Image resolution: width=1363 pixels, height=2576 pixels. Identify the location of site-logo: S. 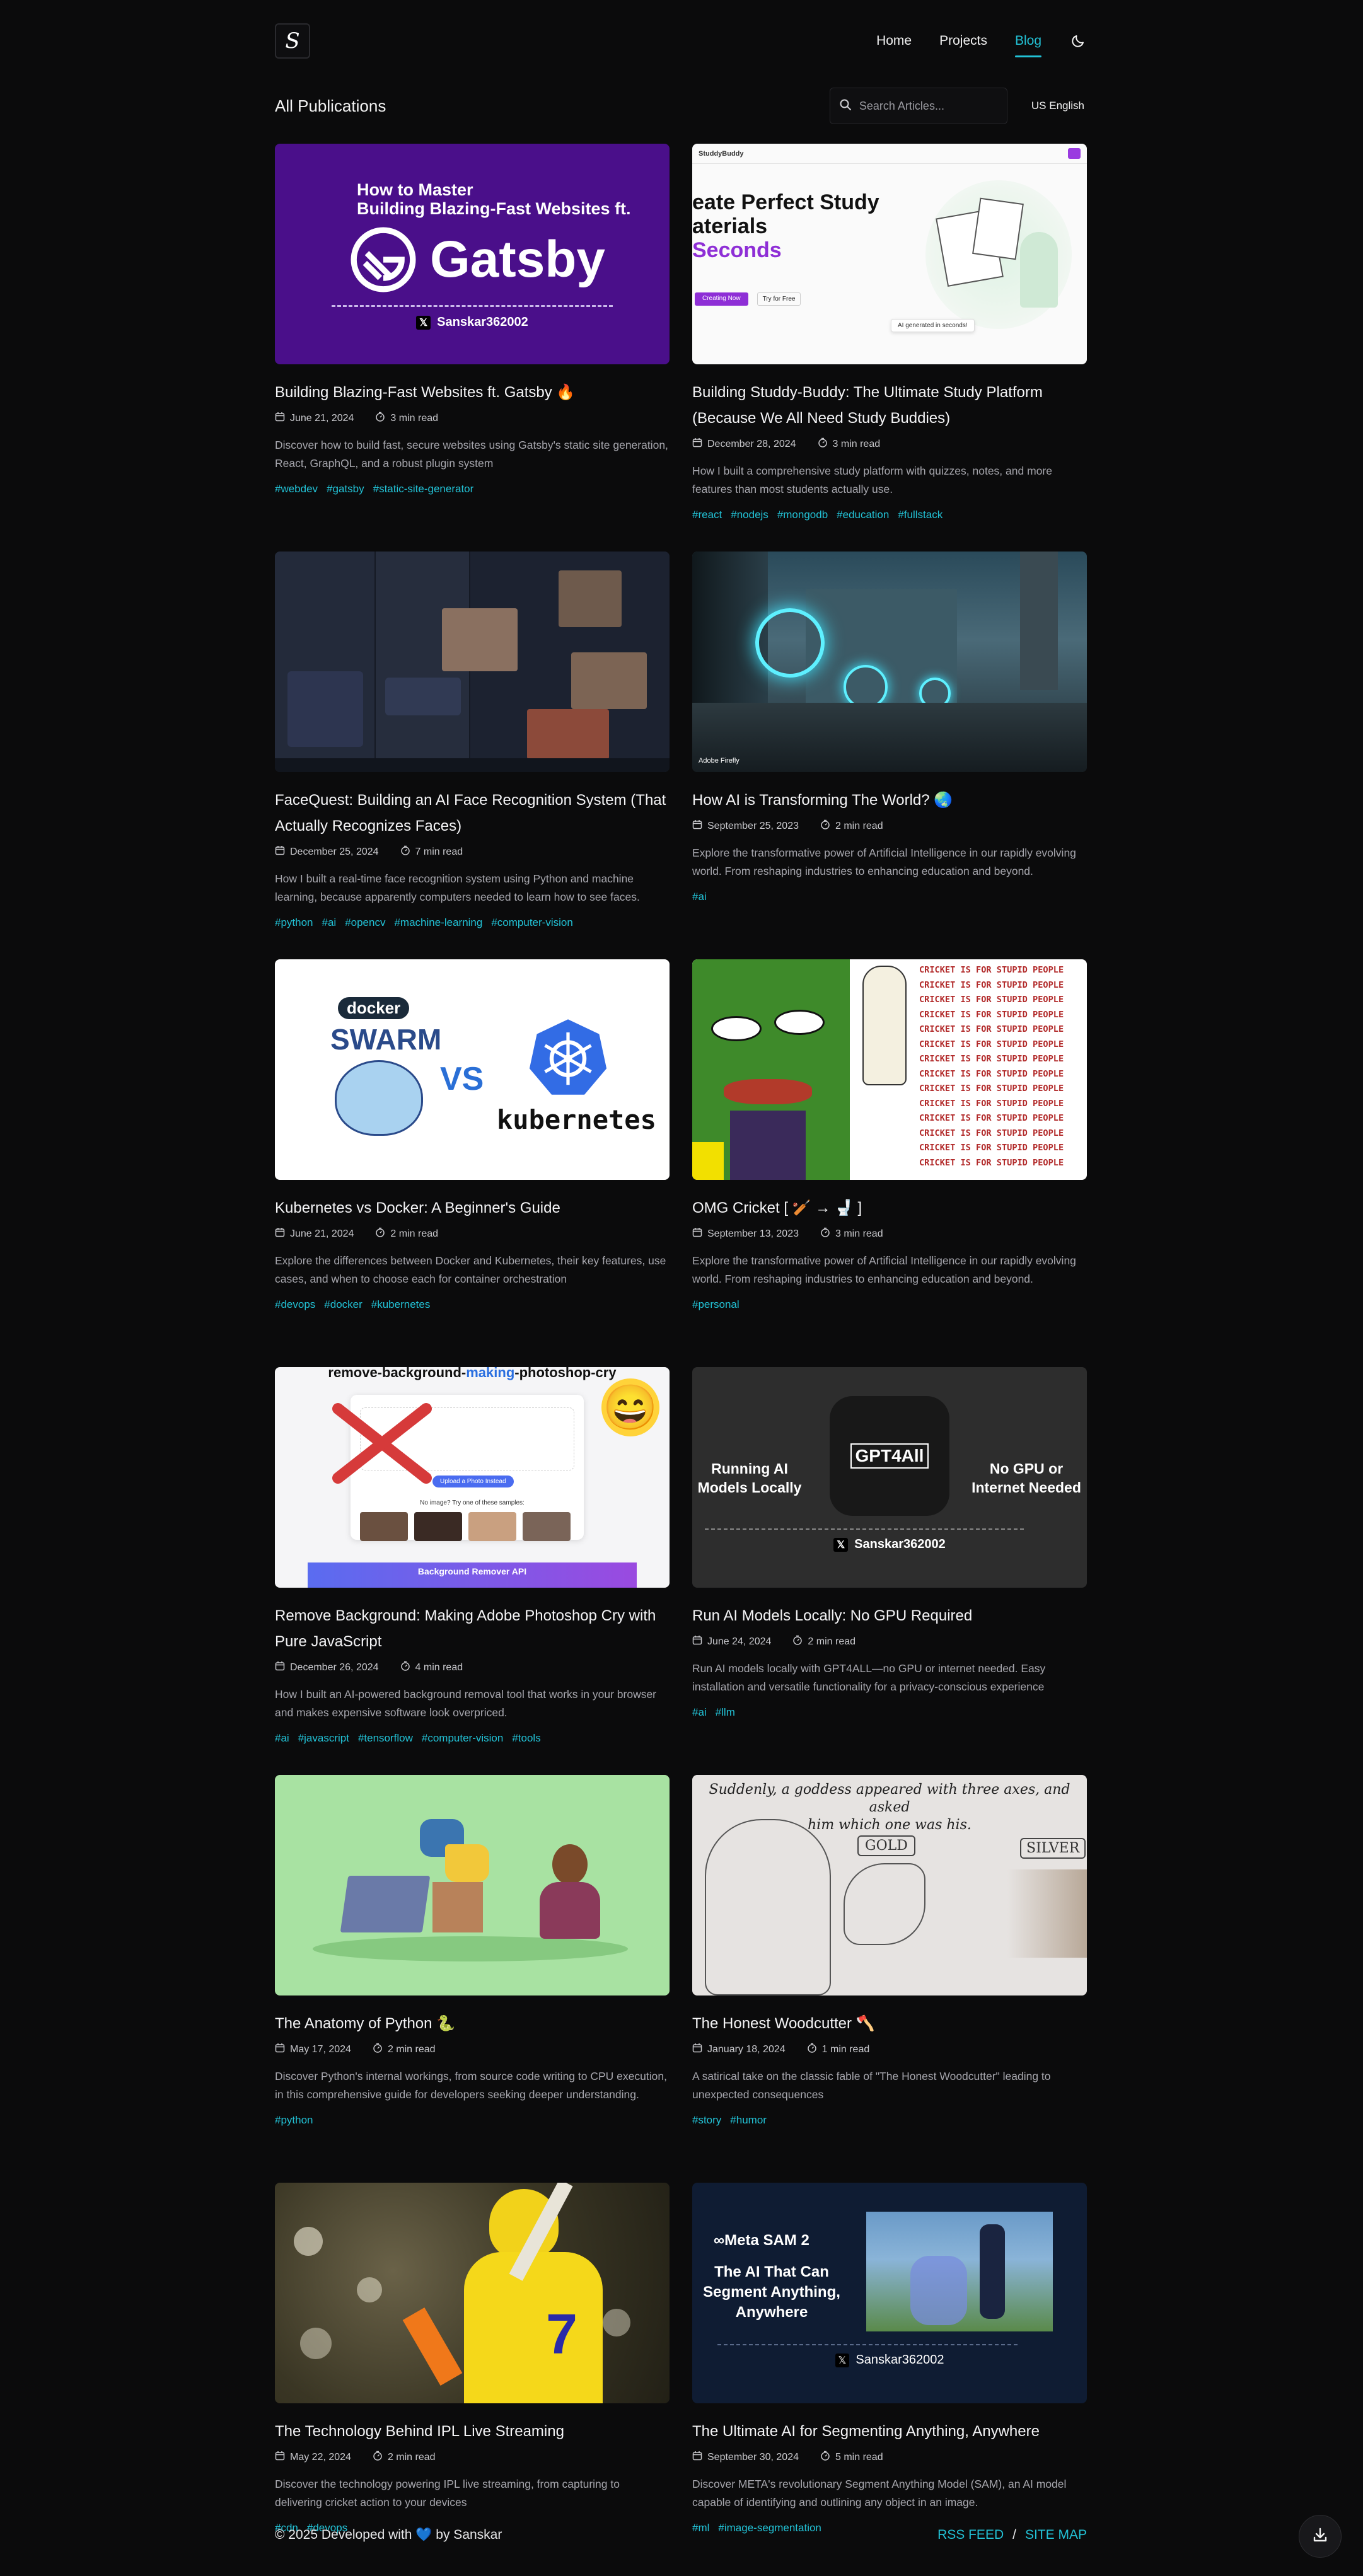
(292, 41).